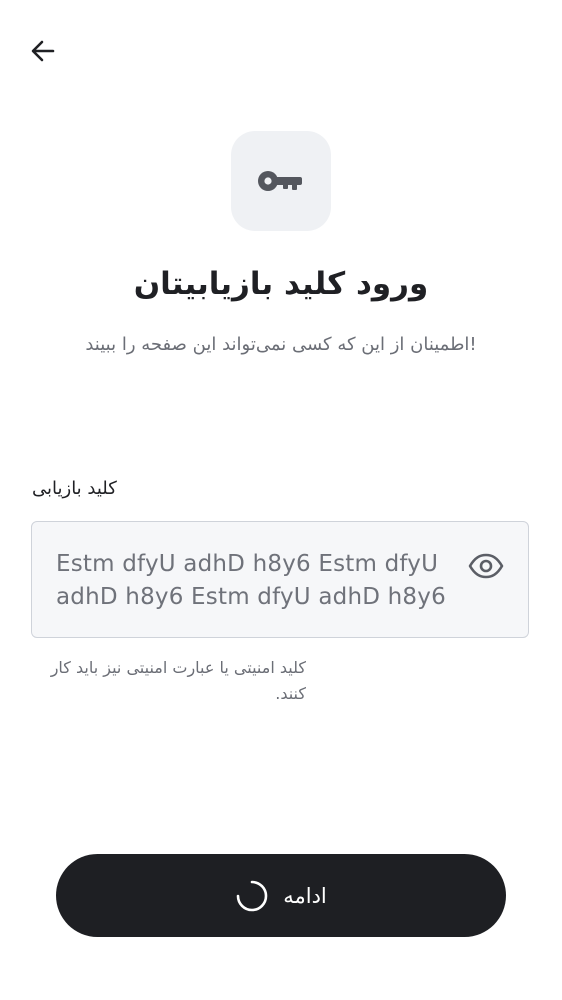  I want to click on recovery-key-label: کلید بازیابی, so click(74, 488).